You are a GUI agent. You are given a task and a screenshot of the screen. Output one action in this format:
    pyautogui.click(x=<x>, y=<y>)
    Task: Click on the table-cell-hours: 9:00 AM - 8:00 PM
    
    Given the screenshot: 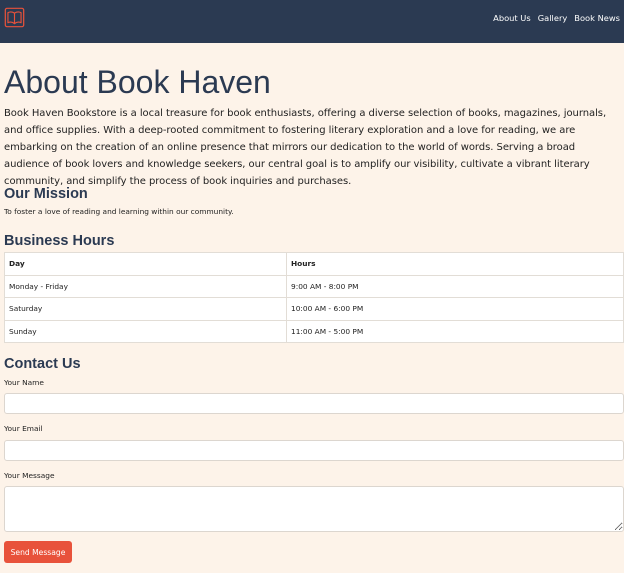 What is the action you would take?
    pyautogui.click(x=455, y=286)
    